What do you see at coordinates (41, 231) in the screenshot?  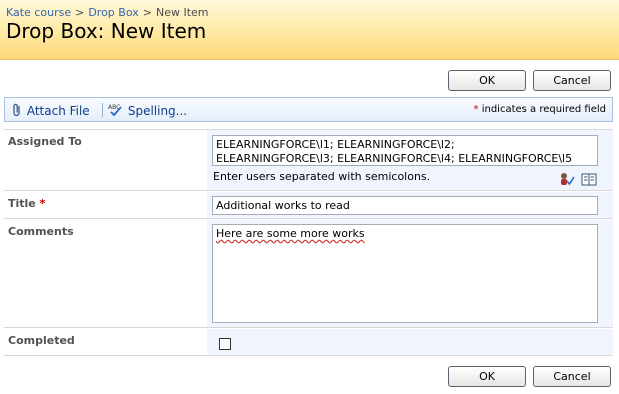 I see `comments-label: Comments` at bounding box center [41, 231].